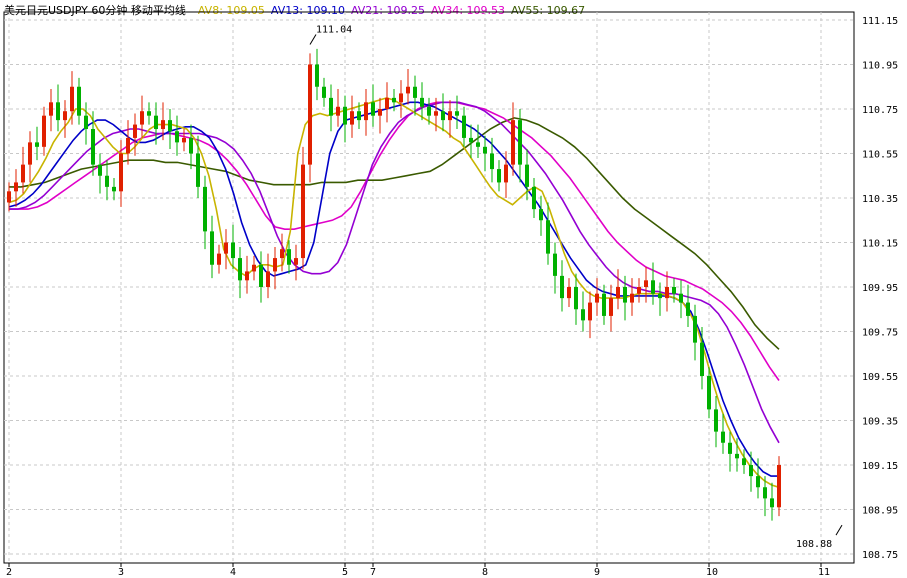 This screenshot has height=578, width=907. I want to click on annotation-low: 108.88, so click(814, 544).